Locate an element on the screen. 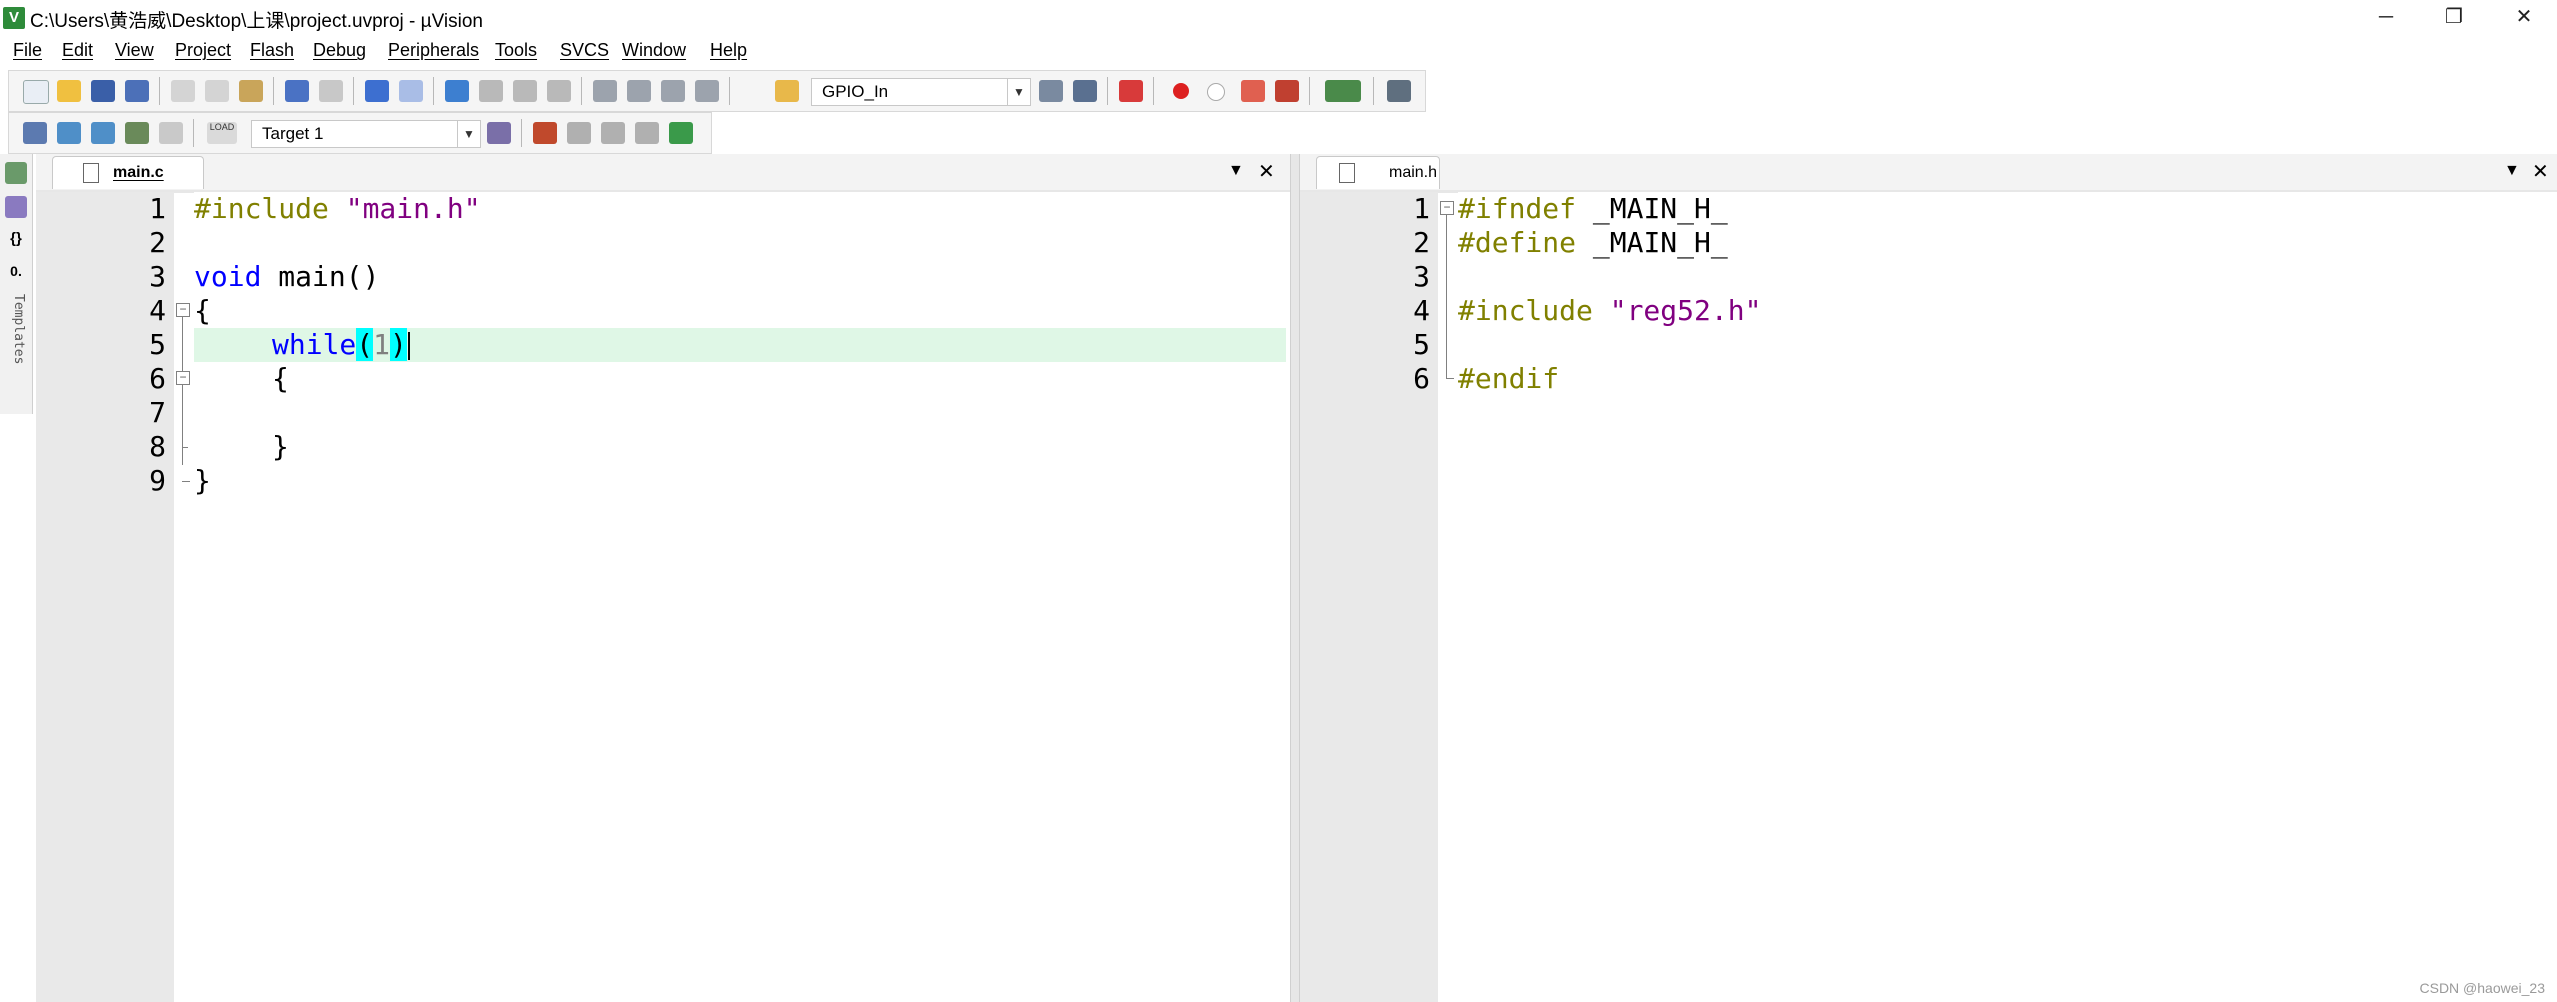 The width and height of the screenshot is (2557, 1002). stop-build-icon is located at coordinates (171, 133).